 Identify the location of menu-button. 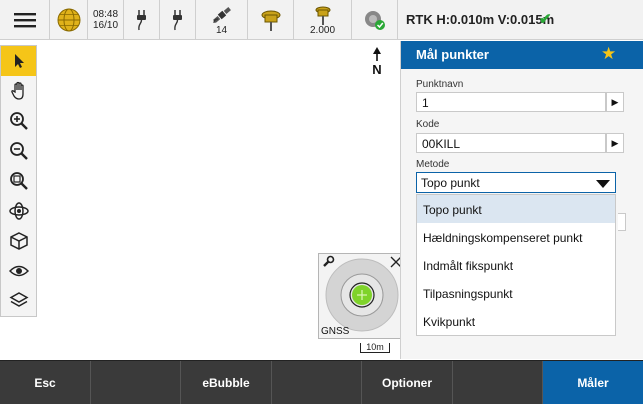
(25, 20).